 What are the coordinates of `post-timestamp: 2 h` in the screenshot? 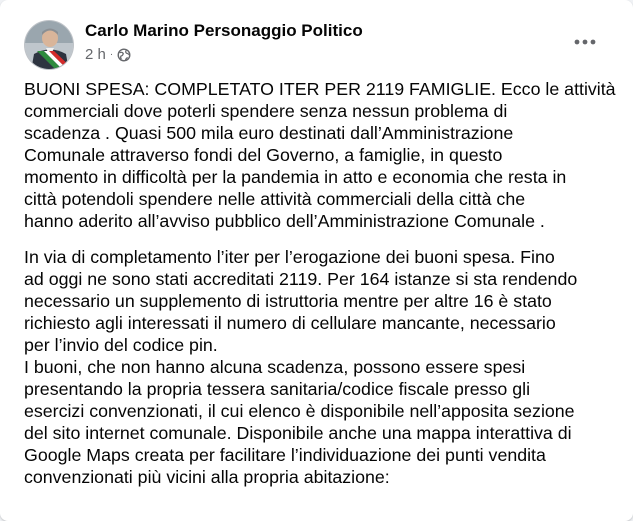 It's located at (95, 54).